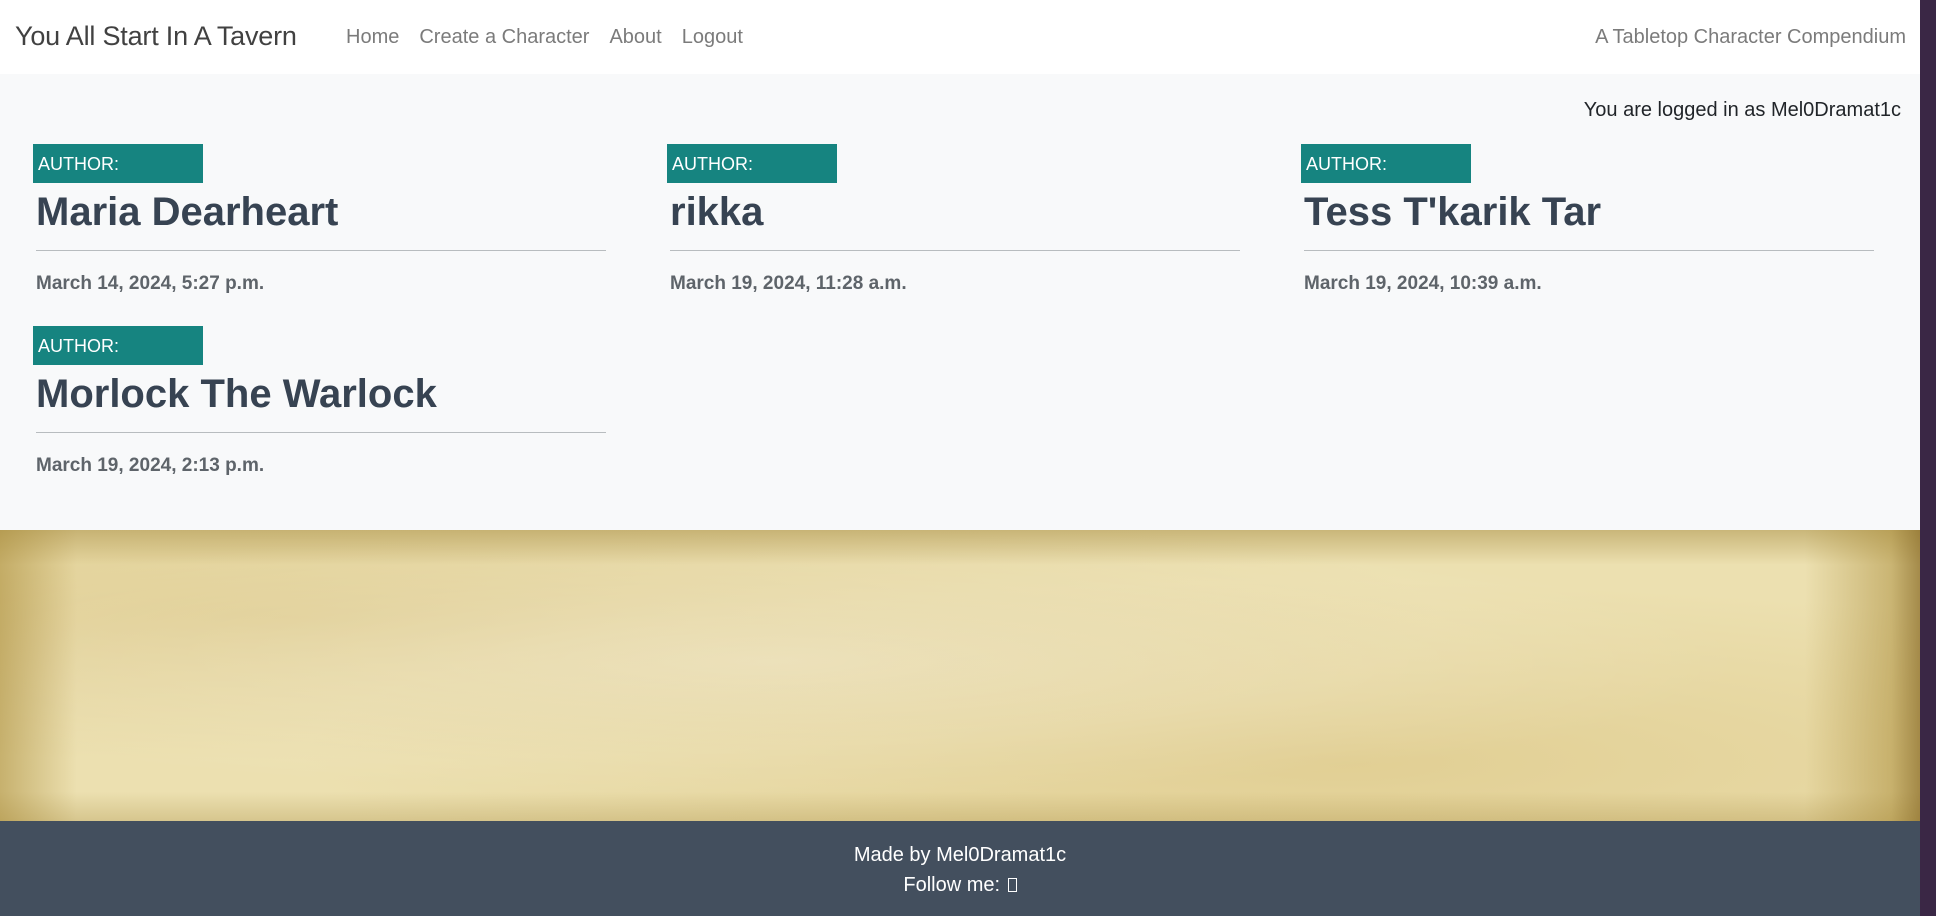 The height and width of the screenshot is (916, 1936). What do you see at coordinates (952, 885) in the screenshot?
I see `follow-label: Follow me:` at bounding box center [952, 885].